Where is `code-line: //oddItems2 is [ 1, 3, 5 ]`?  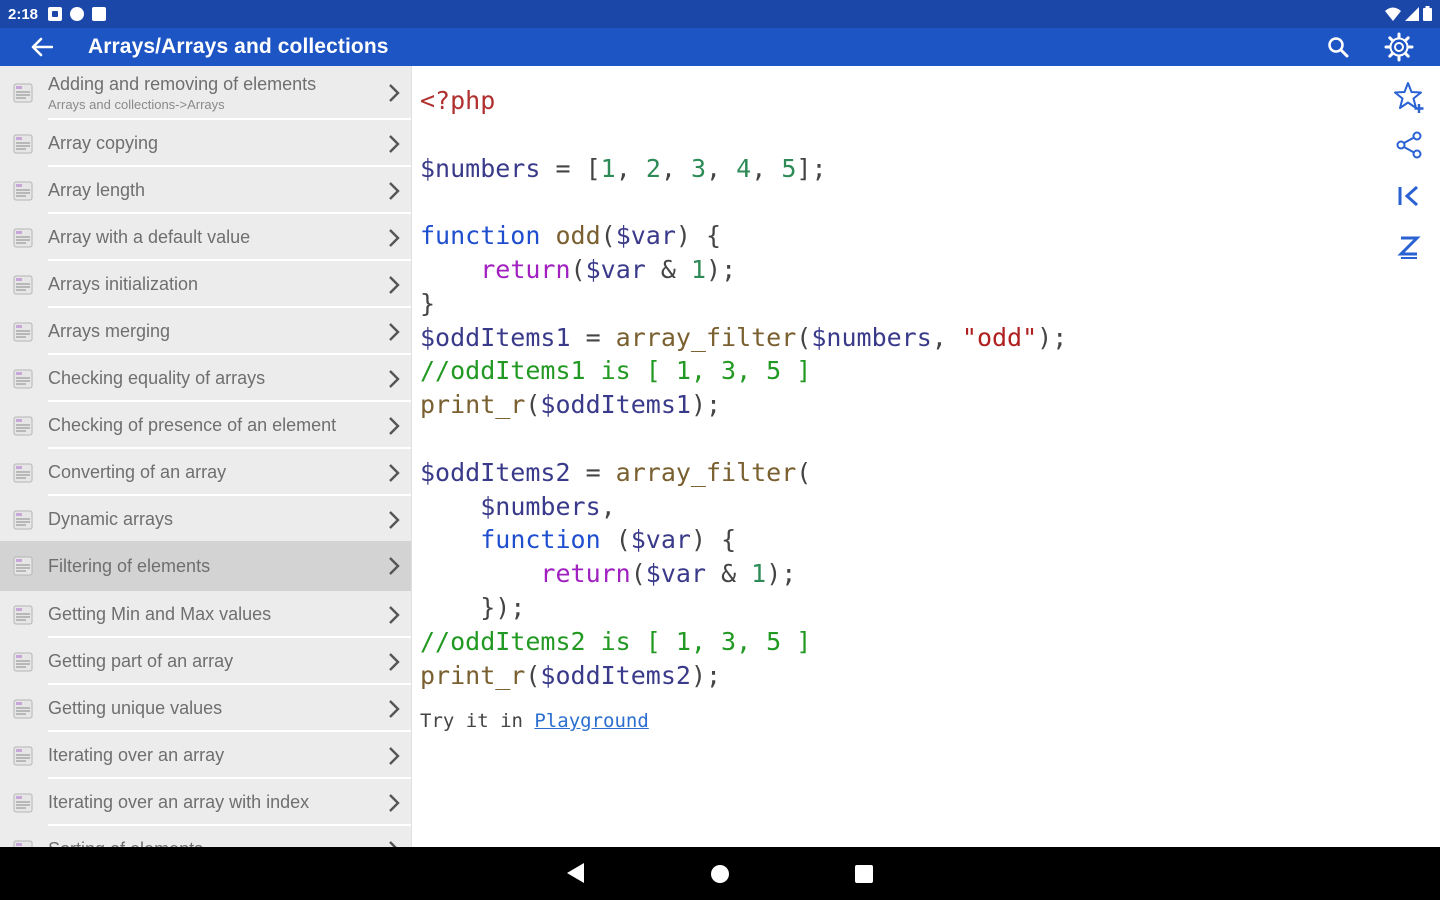
code-line: //oddItems2 is [ 1, 3, 5 ] is located at coordinates (743, 642).